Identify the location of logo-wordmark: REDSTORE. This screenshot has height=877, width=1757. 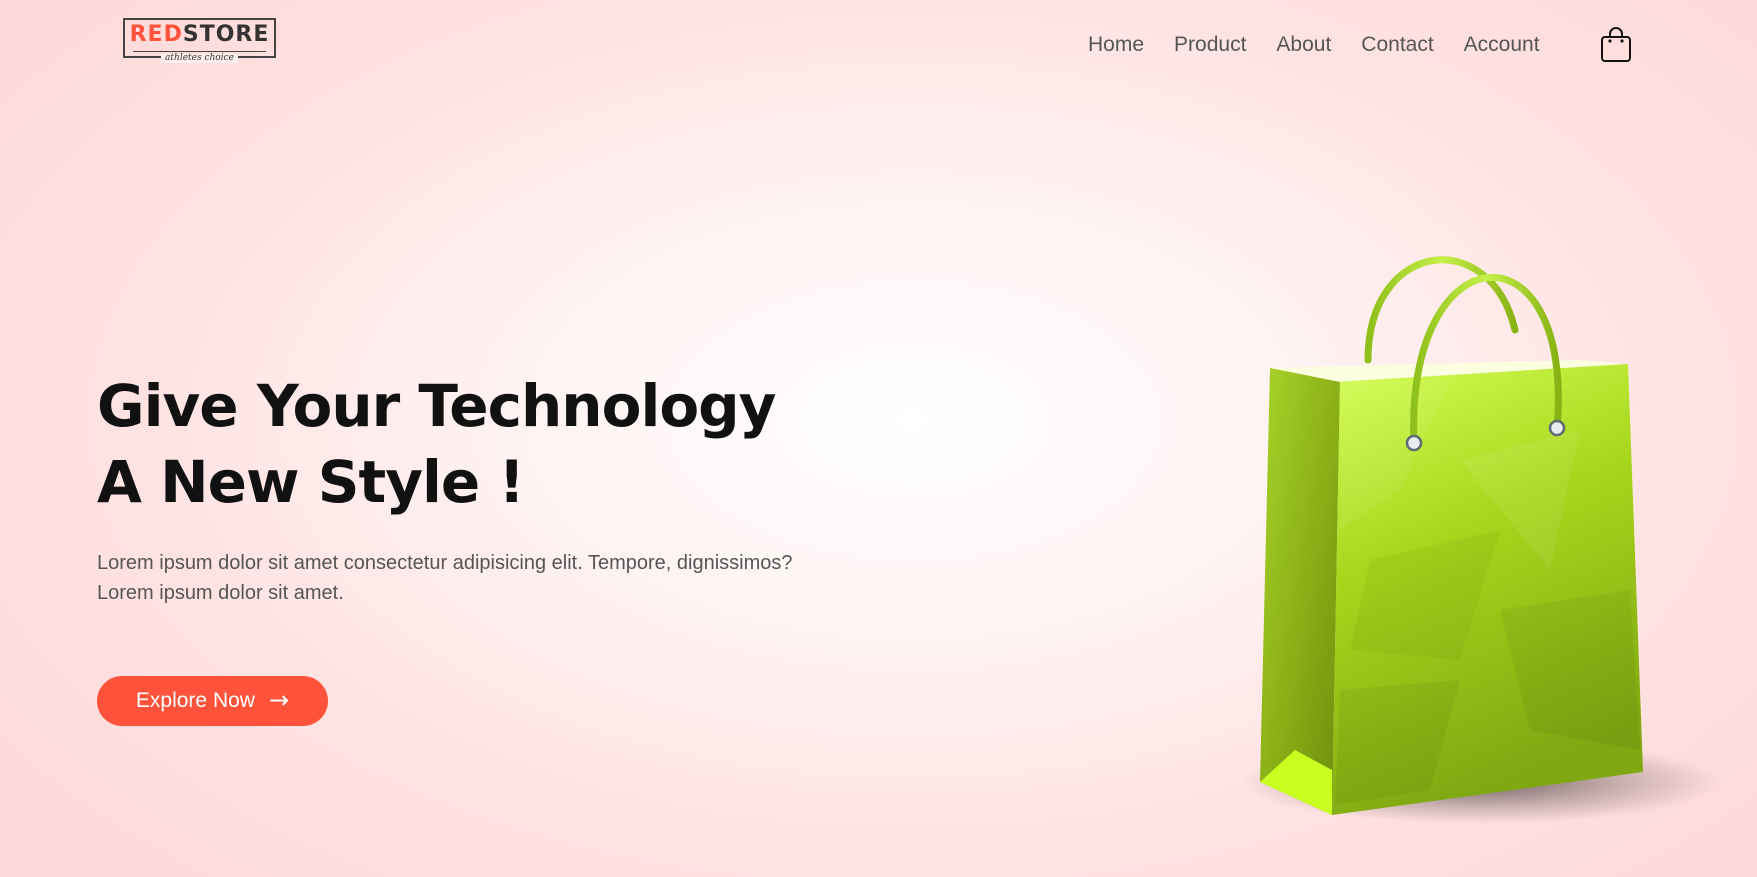
(199, 35).